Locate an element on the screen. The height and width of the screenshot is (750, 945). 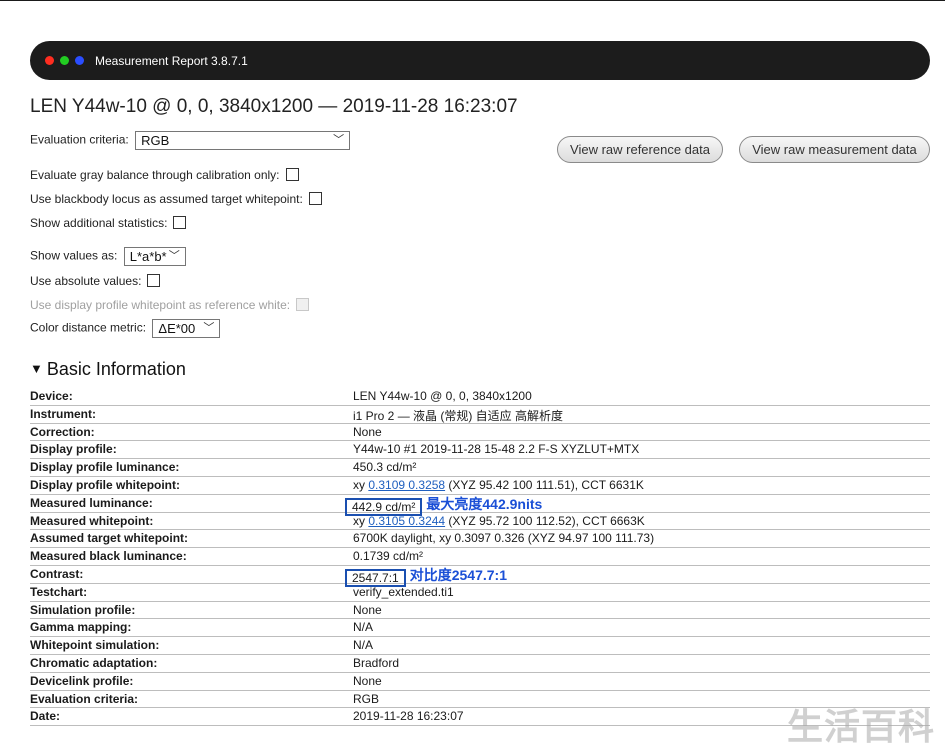
row-label: Date: is located at coordinates (45, 716).